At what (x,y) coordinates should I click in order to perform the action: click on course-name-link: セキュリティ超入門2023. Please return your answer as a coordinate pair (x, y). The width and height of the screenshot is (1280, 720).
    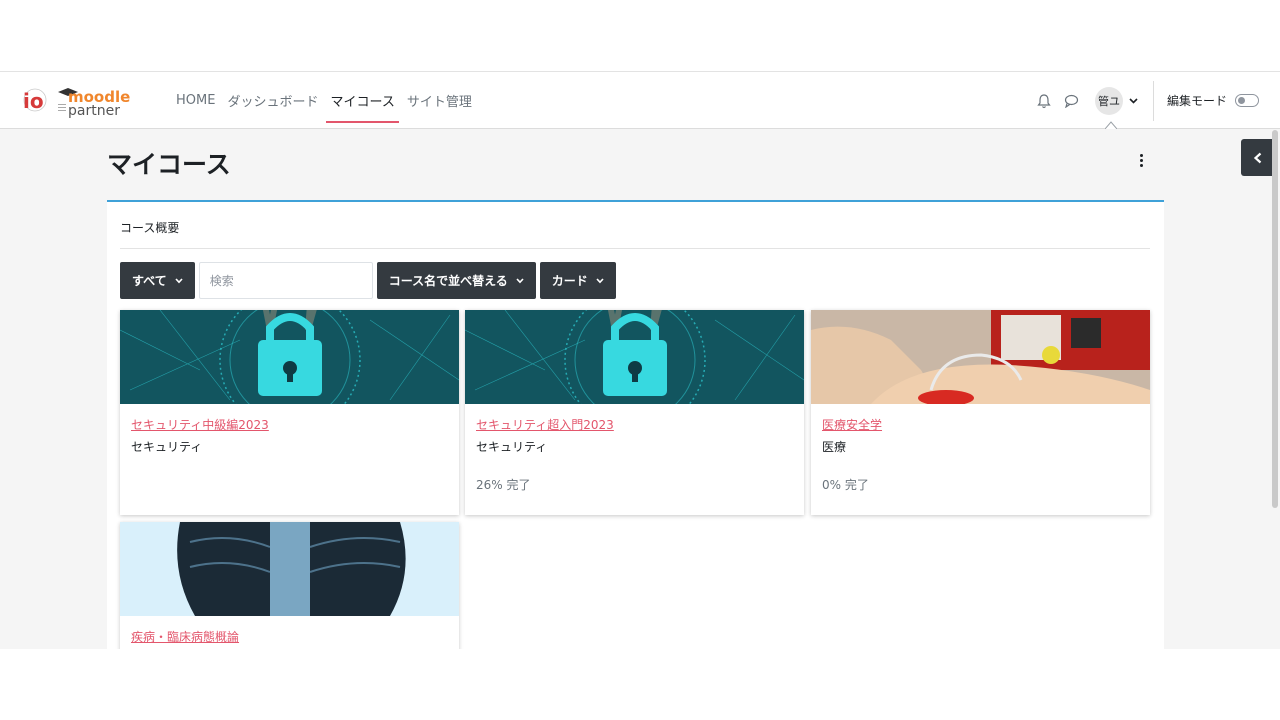
    Looking at the image, I should click on (634, 424).